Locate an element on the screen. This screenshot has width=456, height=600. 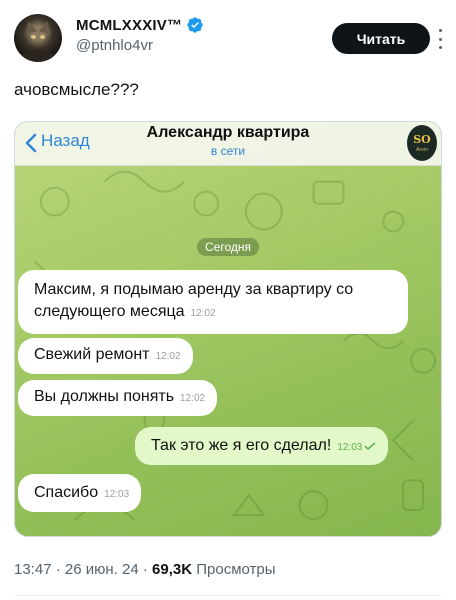
tweet-header: MCMLXXXIV™ @ptnhlo4vr Читать is located at coordinates (229, 38).